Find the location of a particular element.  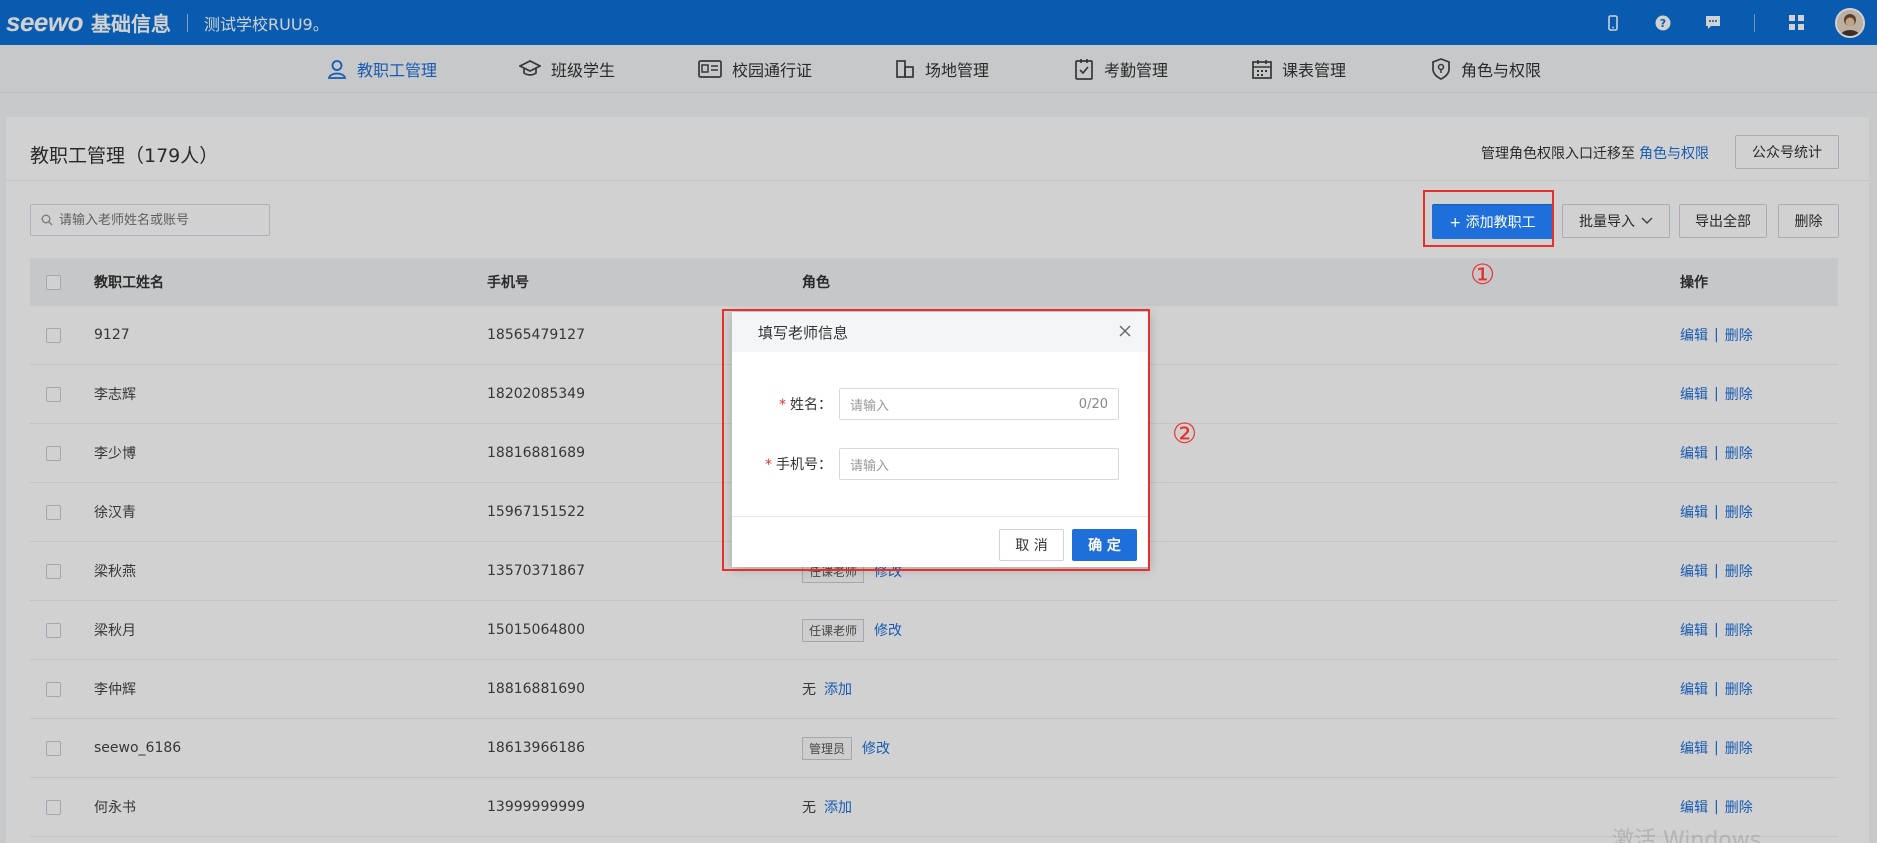

annotation-box-step2 is located at coordinates (936, 440).